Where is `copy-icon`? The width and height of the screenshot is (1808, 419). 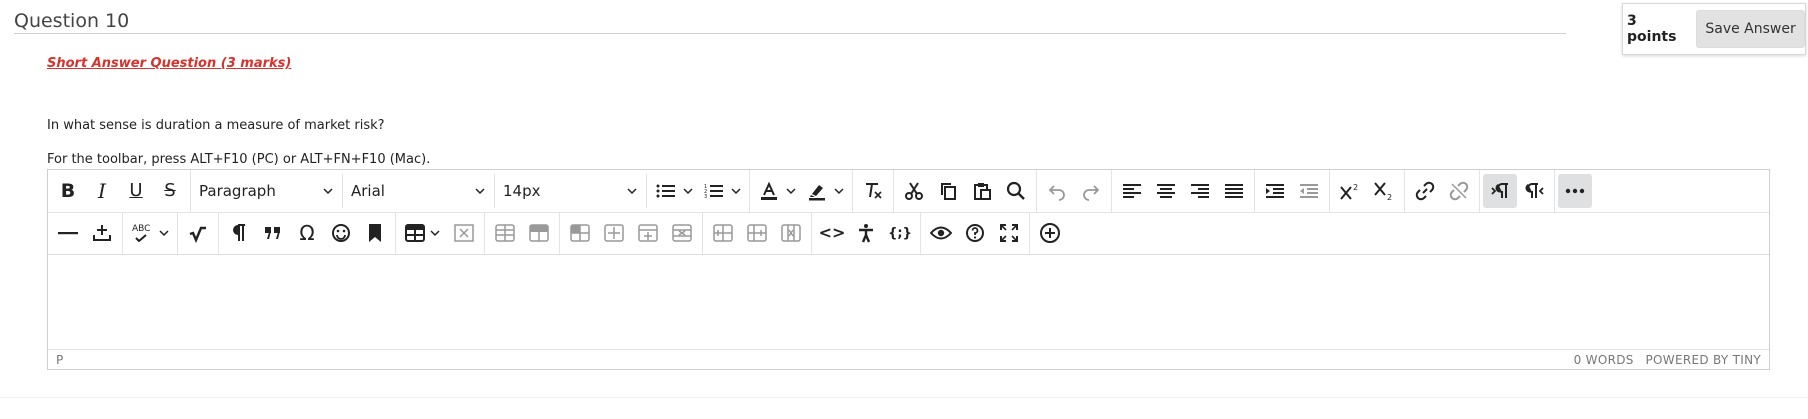 copy-icon is located at coordinates (948, 191).